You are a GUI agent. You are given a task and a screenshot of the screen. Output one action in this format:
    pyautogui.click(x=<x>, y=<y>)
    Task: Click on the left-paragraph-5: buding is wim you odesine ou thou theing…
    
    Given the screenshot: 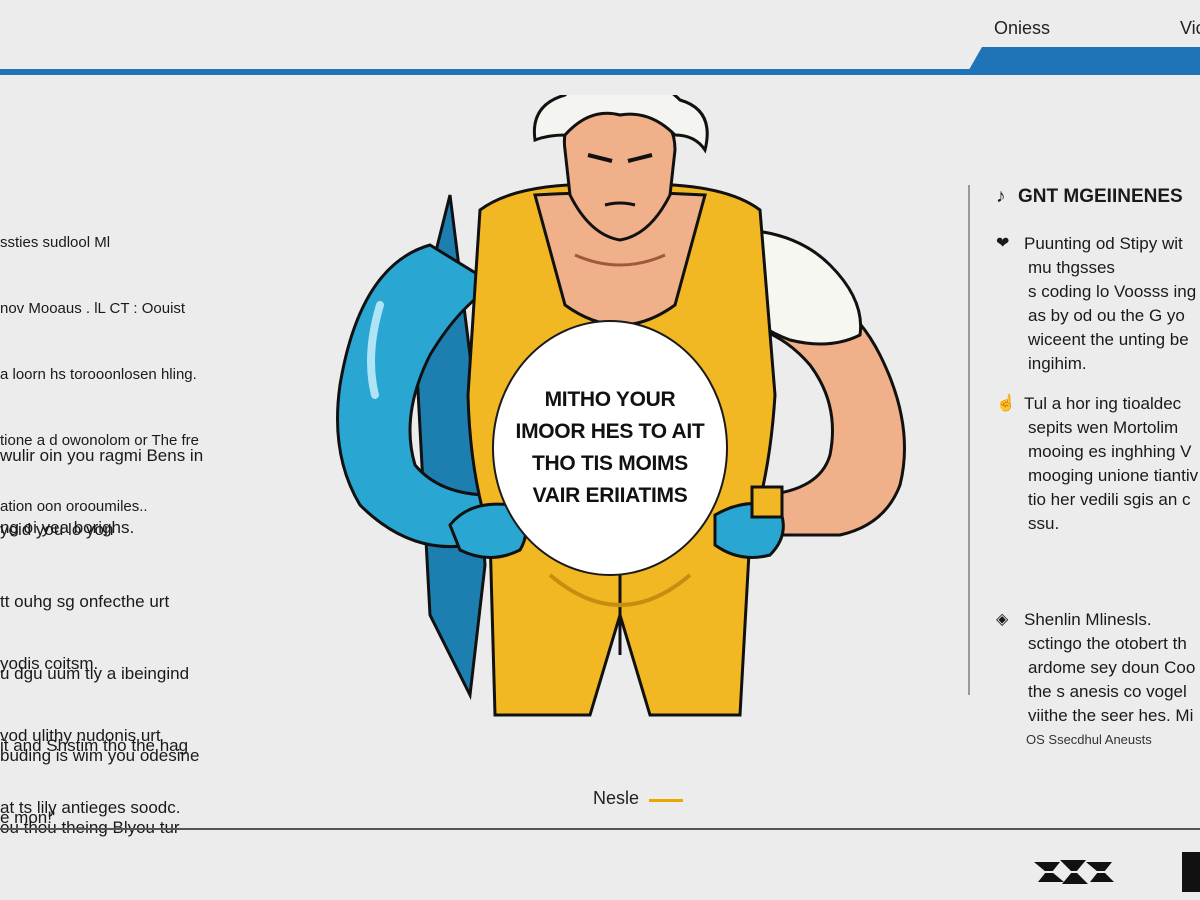 What is the action you would take?
    pyautogui.click(x=99, y=792)
    